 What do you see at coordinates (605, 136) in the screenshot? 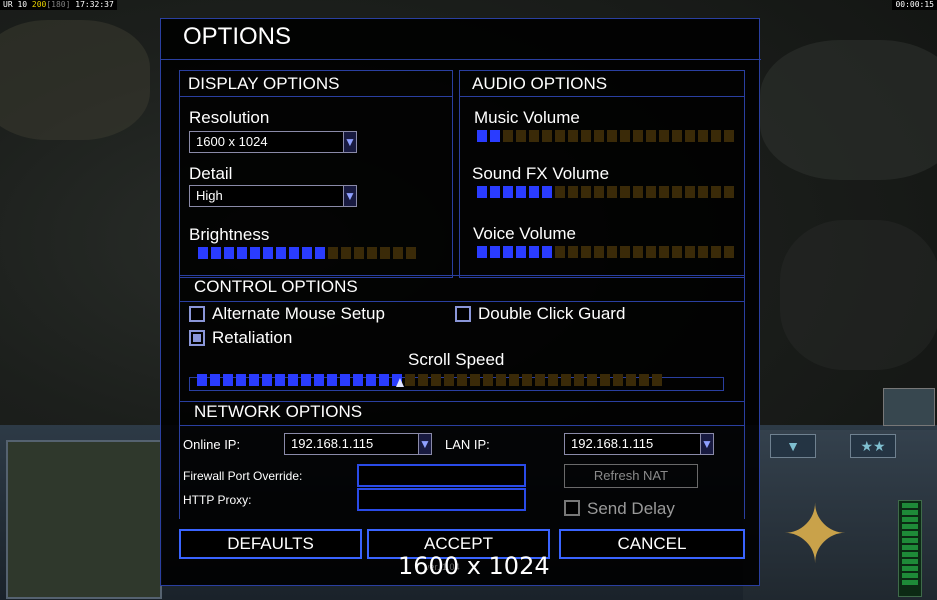
I see `music-volume-slider` at bounding box center [605, 136].